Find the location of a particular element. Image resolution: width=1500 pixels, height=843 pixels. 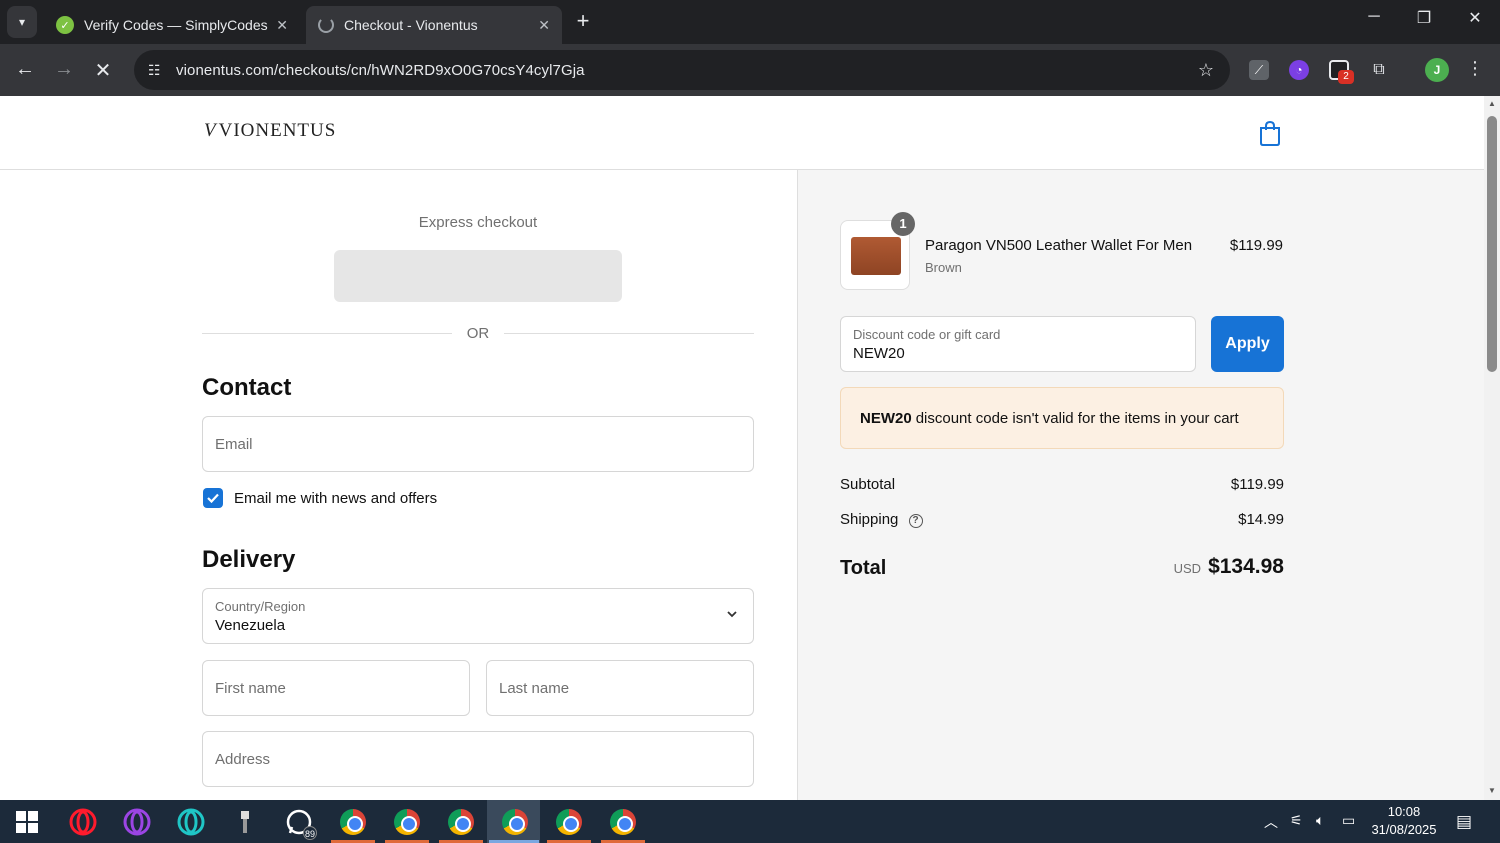

email-field: Email is located at coordinates (478, 444).